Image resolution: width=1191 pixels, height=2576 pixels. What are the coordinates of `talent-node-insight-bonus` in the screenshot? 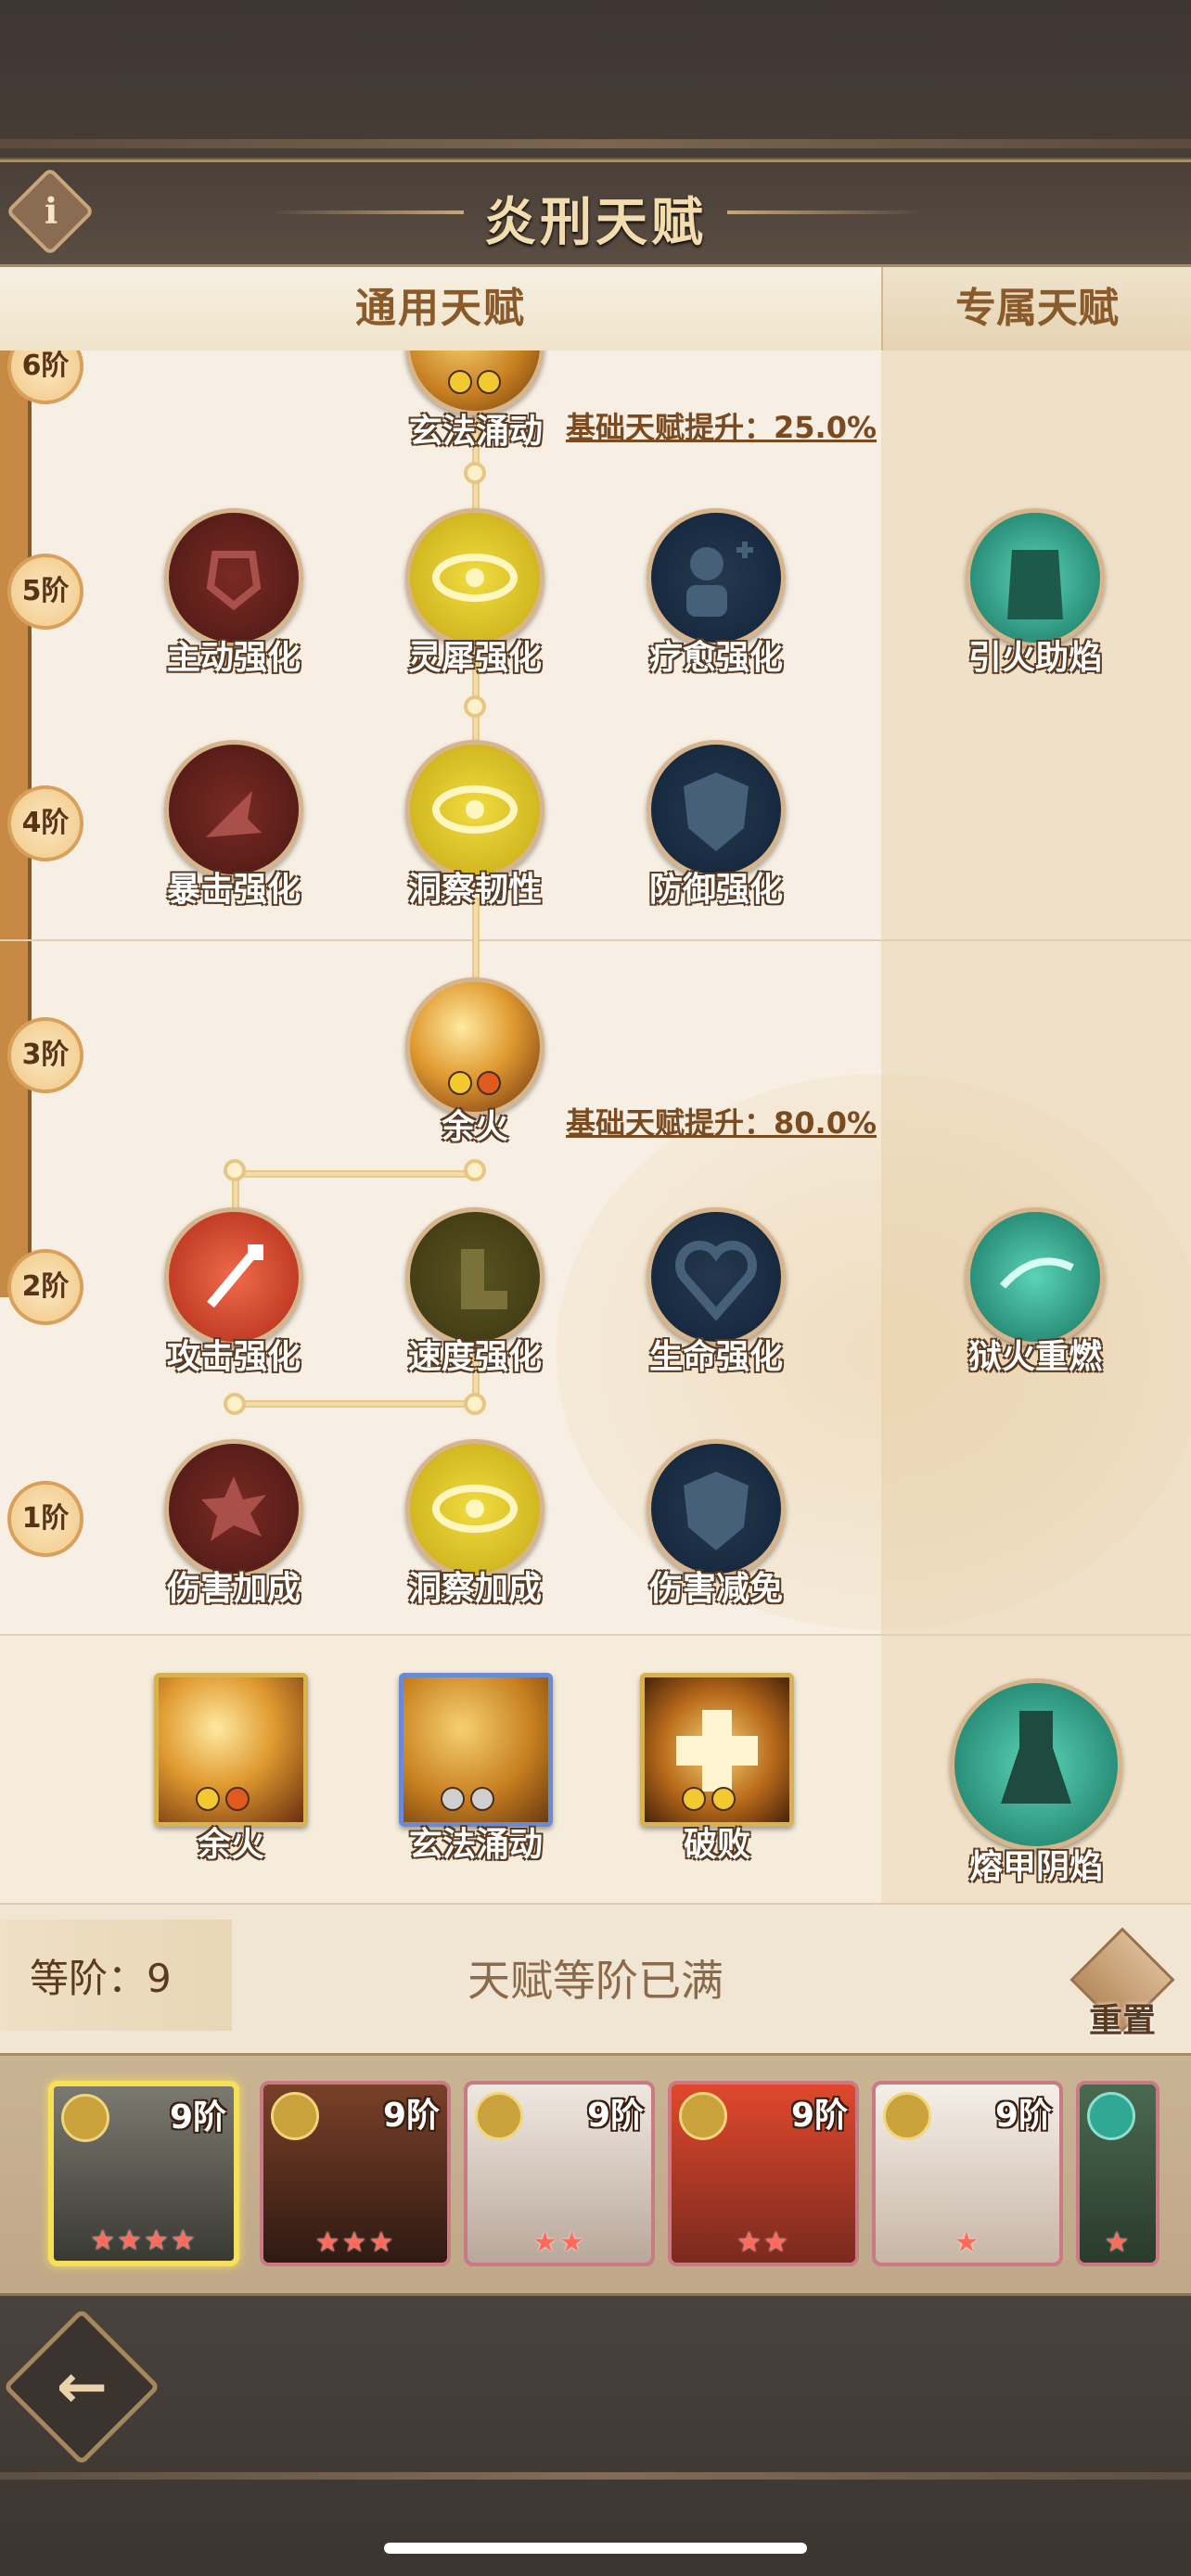 It's located at (475, 1508).